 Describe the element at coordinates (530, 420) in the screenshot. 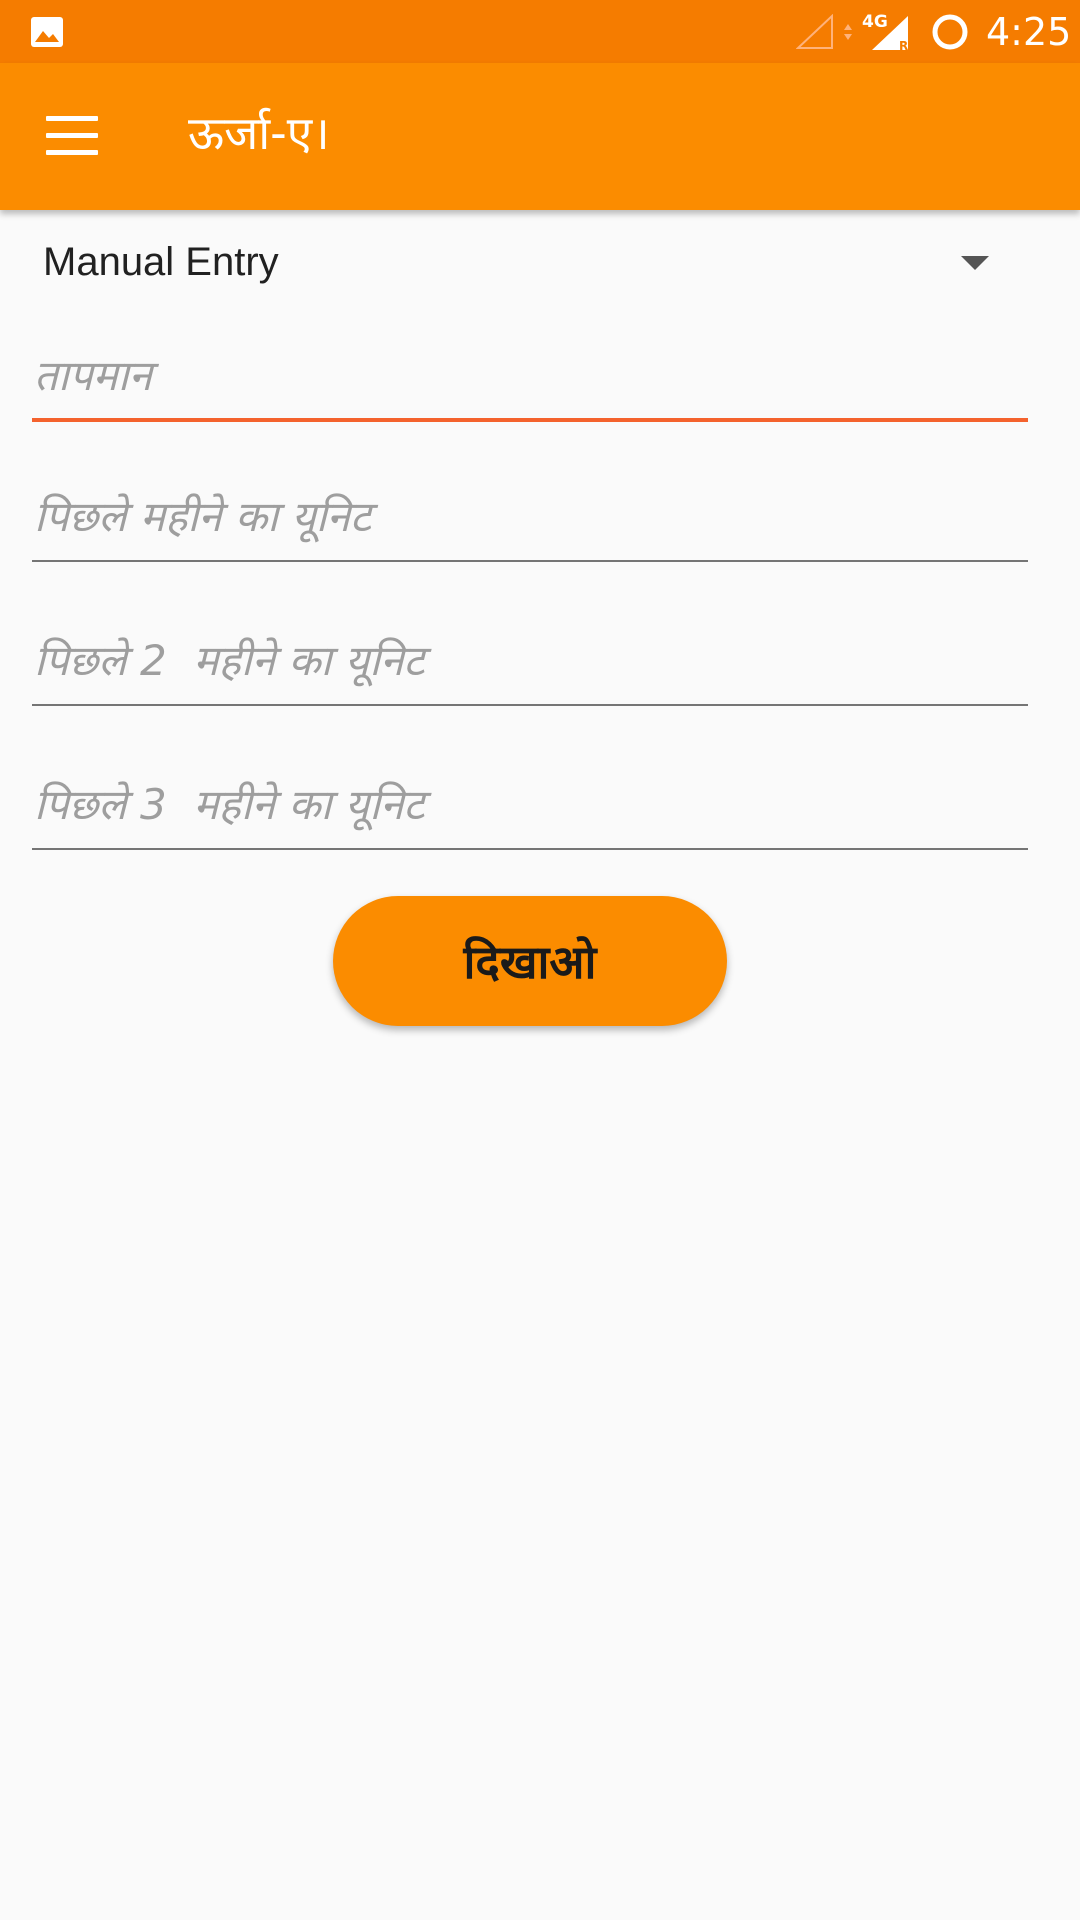

I see `temperature-underline` at that location.